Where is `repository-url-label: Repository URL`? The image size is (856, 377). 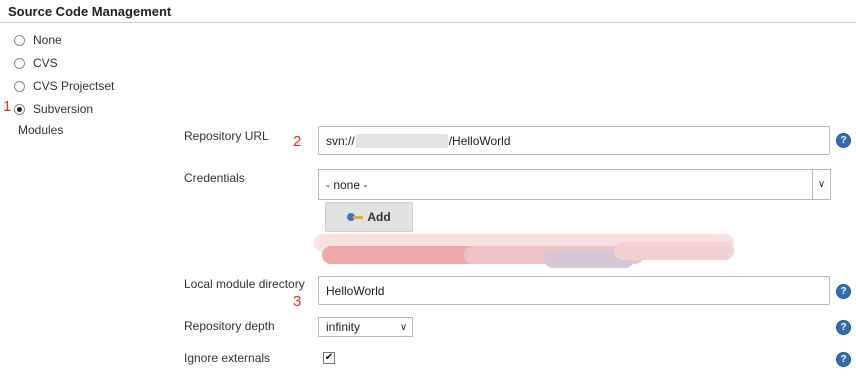 repository-url-label: Repository URL is located at coordinates (226, 136).